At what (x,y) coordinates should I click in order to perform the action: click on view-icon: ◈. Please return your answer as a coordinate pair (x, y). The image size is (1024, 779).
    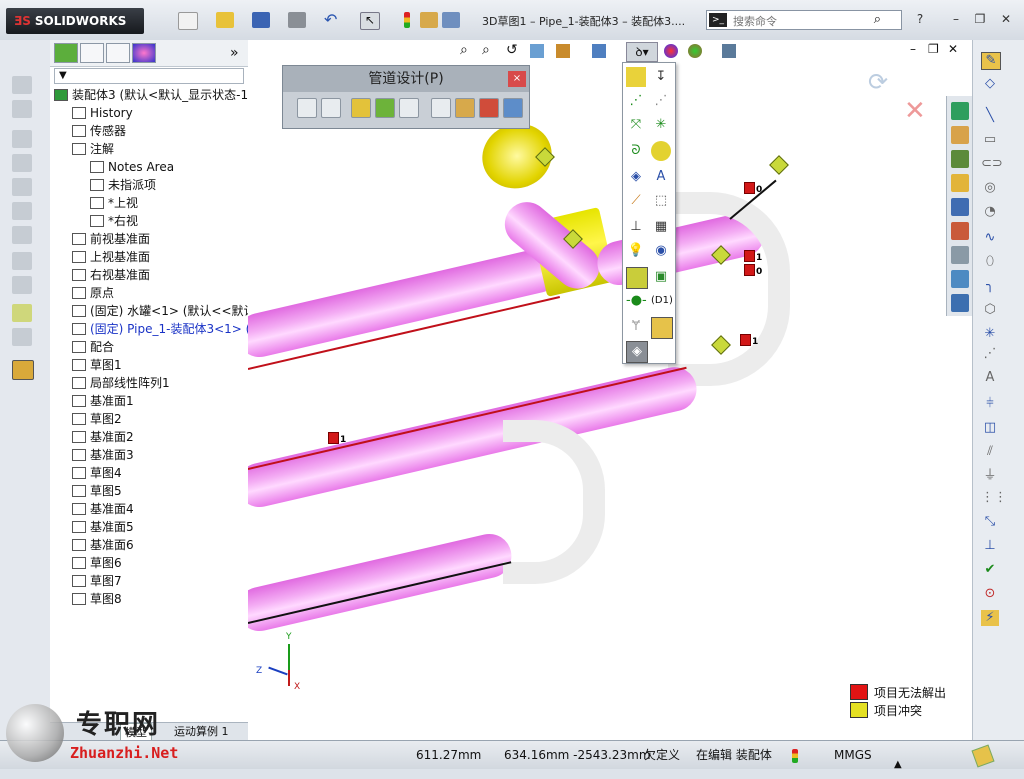
    Looking at the image, I should click on (637, 352).